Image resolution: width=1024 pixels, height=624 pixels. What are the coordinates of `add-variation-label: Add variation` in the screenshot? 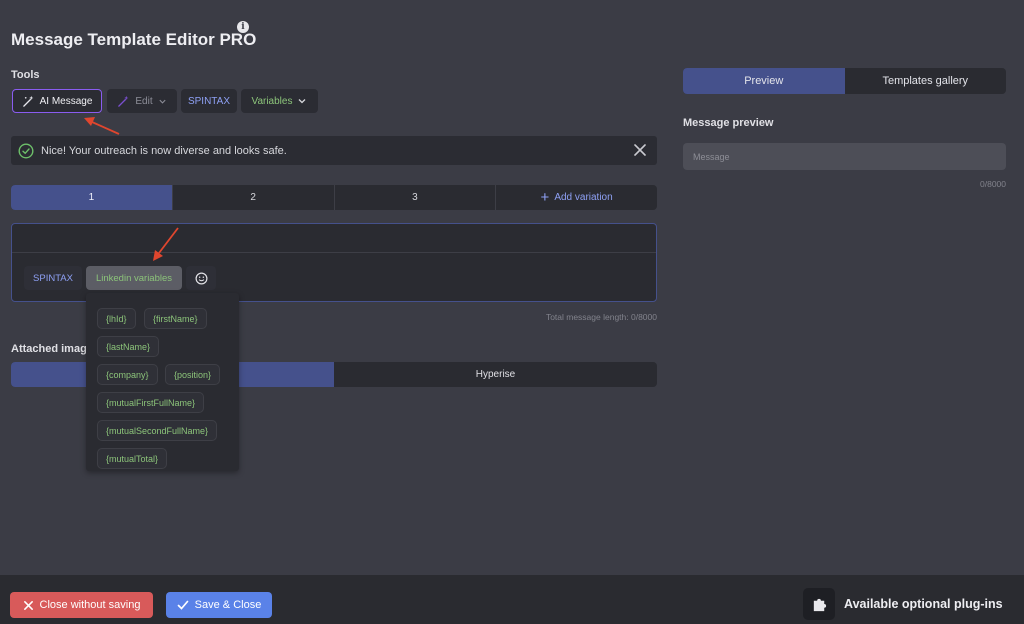 It's located at (583, 197).